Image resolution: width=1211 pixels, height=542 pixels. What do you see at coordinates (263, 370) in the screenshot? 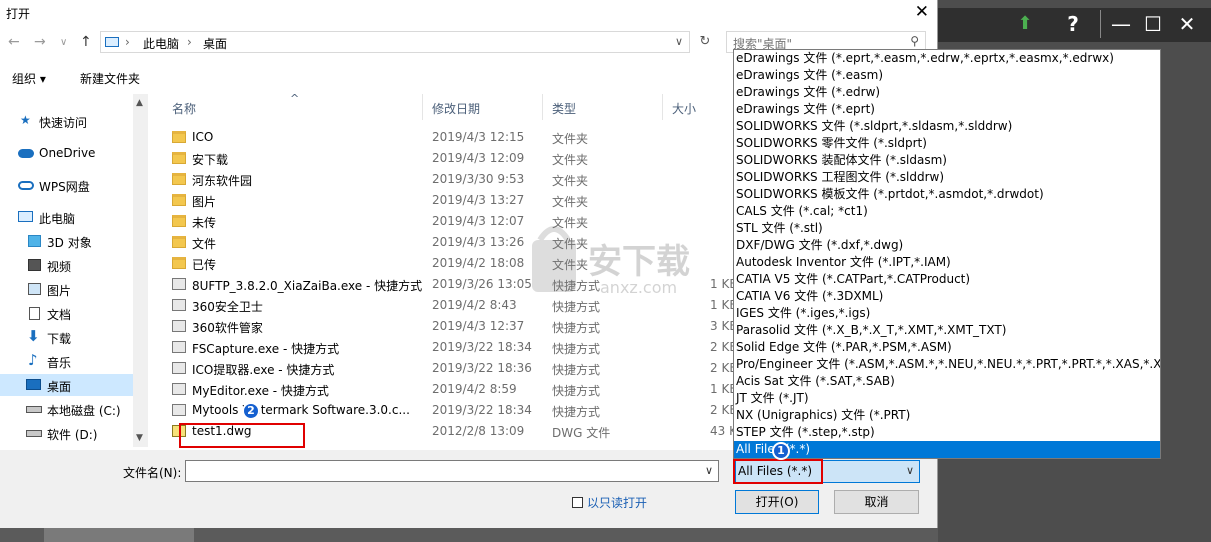
I see `file-name: ICO提取器.exe - 快捷方式` at bounding box center [263, 370].